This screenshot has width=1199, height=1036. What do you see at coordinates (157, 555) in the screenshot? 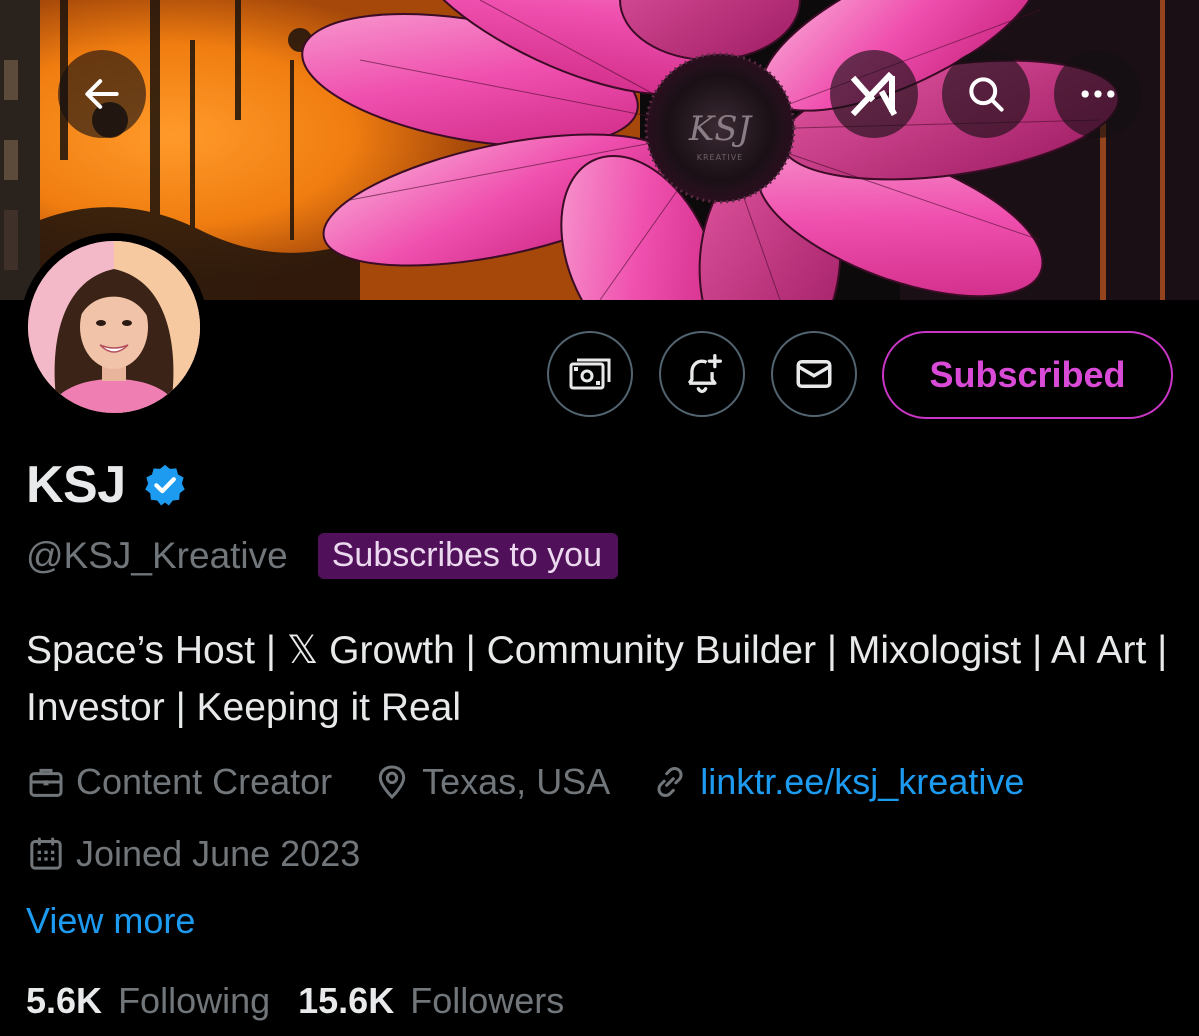
I see `profile-handle: @KSJ_Kreative` at bounding box center [157, 555].